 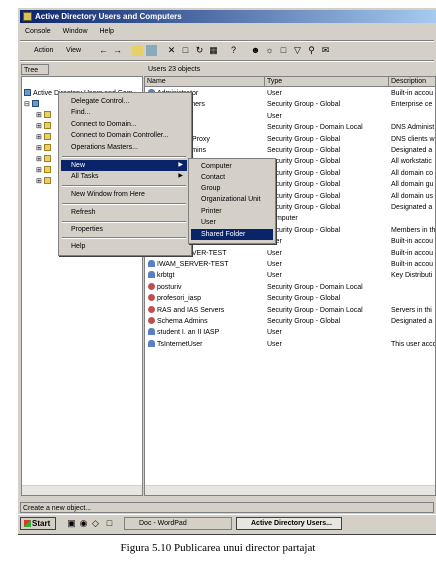 What do you see at coordinates (73, 51) in the screenshot?
I see `view-menu: View` at bounding box center [73, 51].